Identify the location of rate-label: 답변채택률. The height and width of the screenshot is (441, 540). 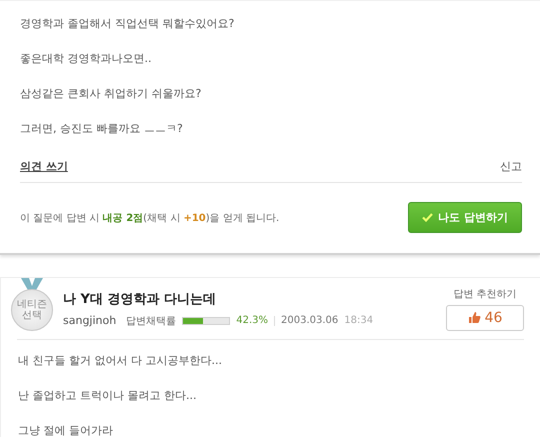
(151, 321).